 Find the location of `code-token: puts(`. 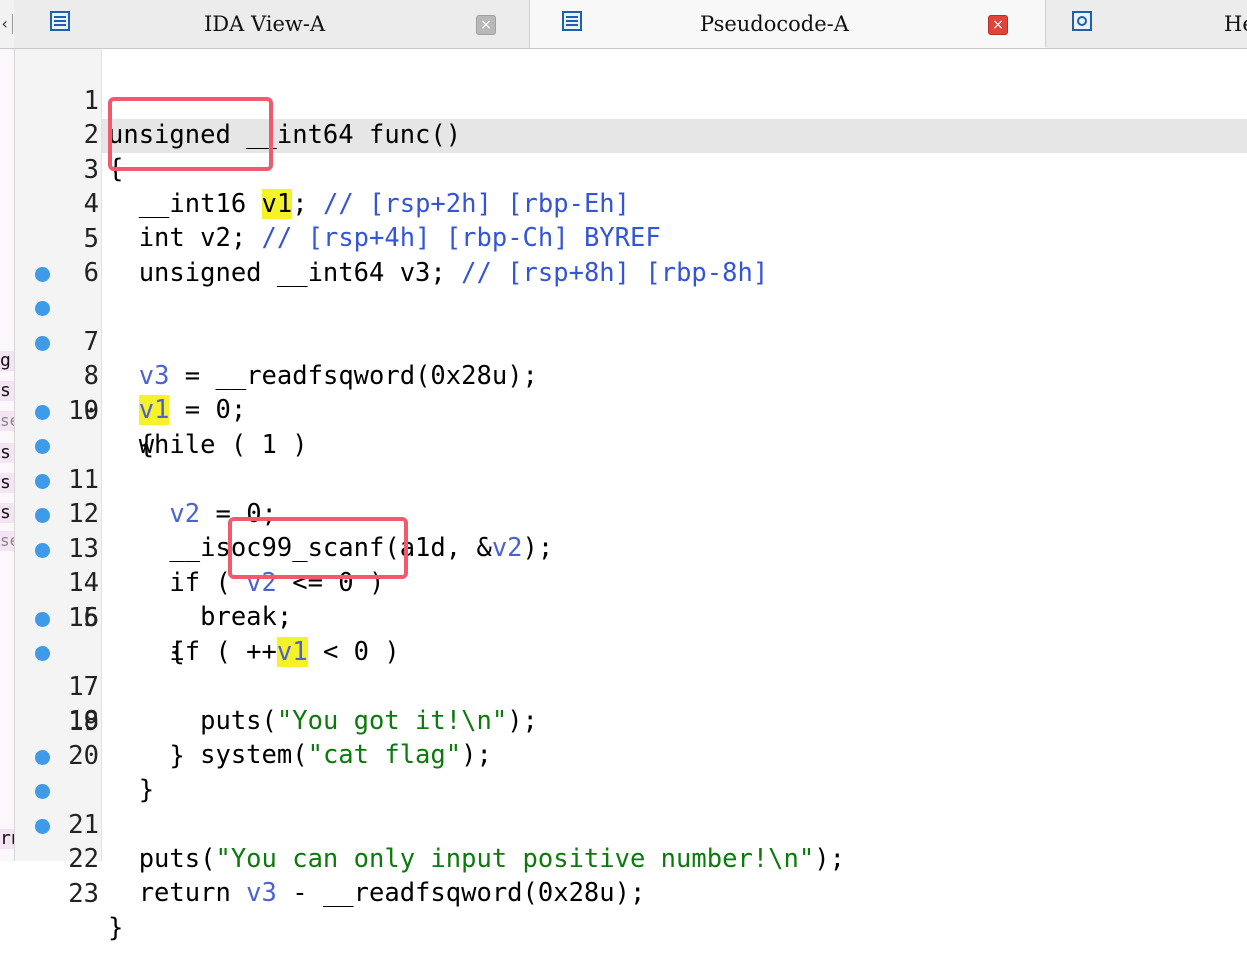

code-token: puts( is located at coordinates (162, 859).